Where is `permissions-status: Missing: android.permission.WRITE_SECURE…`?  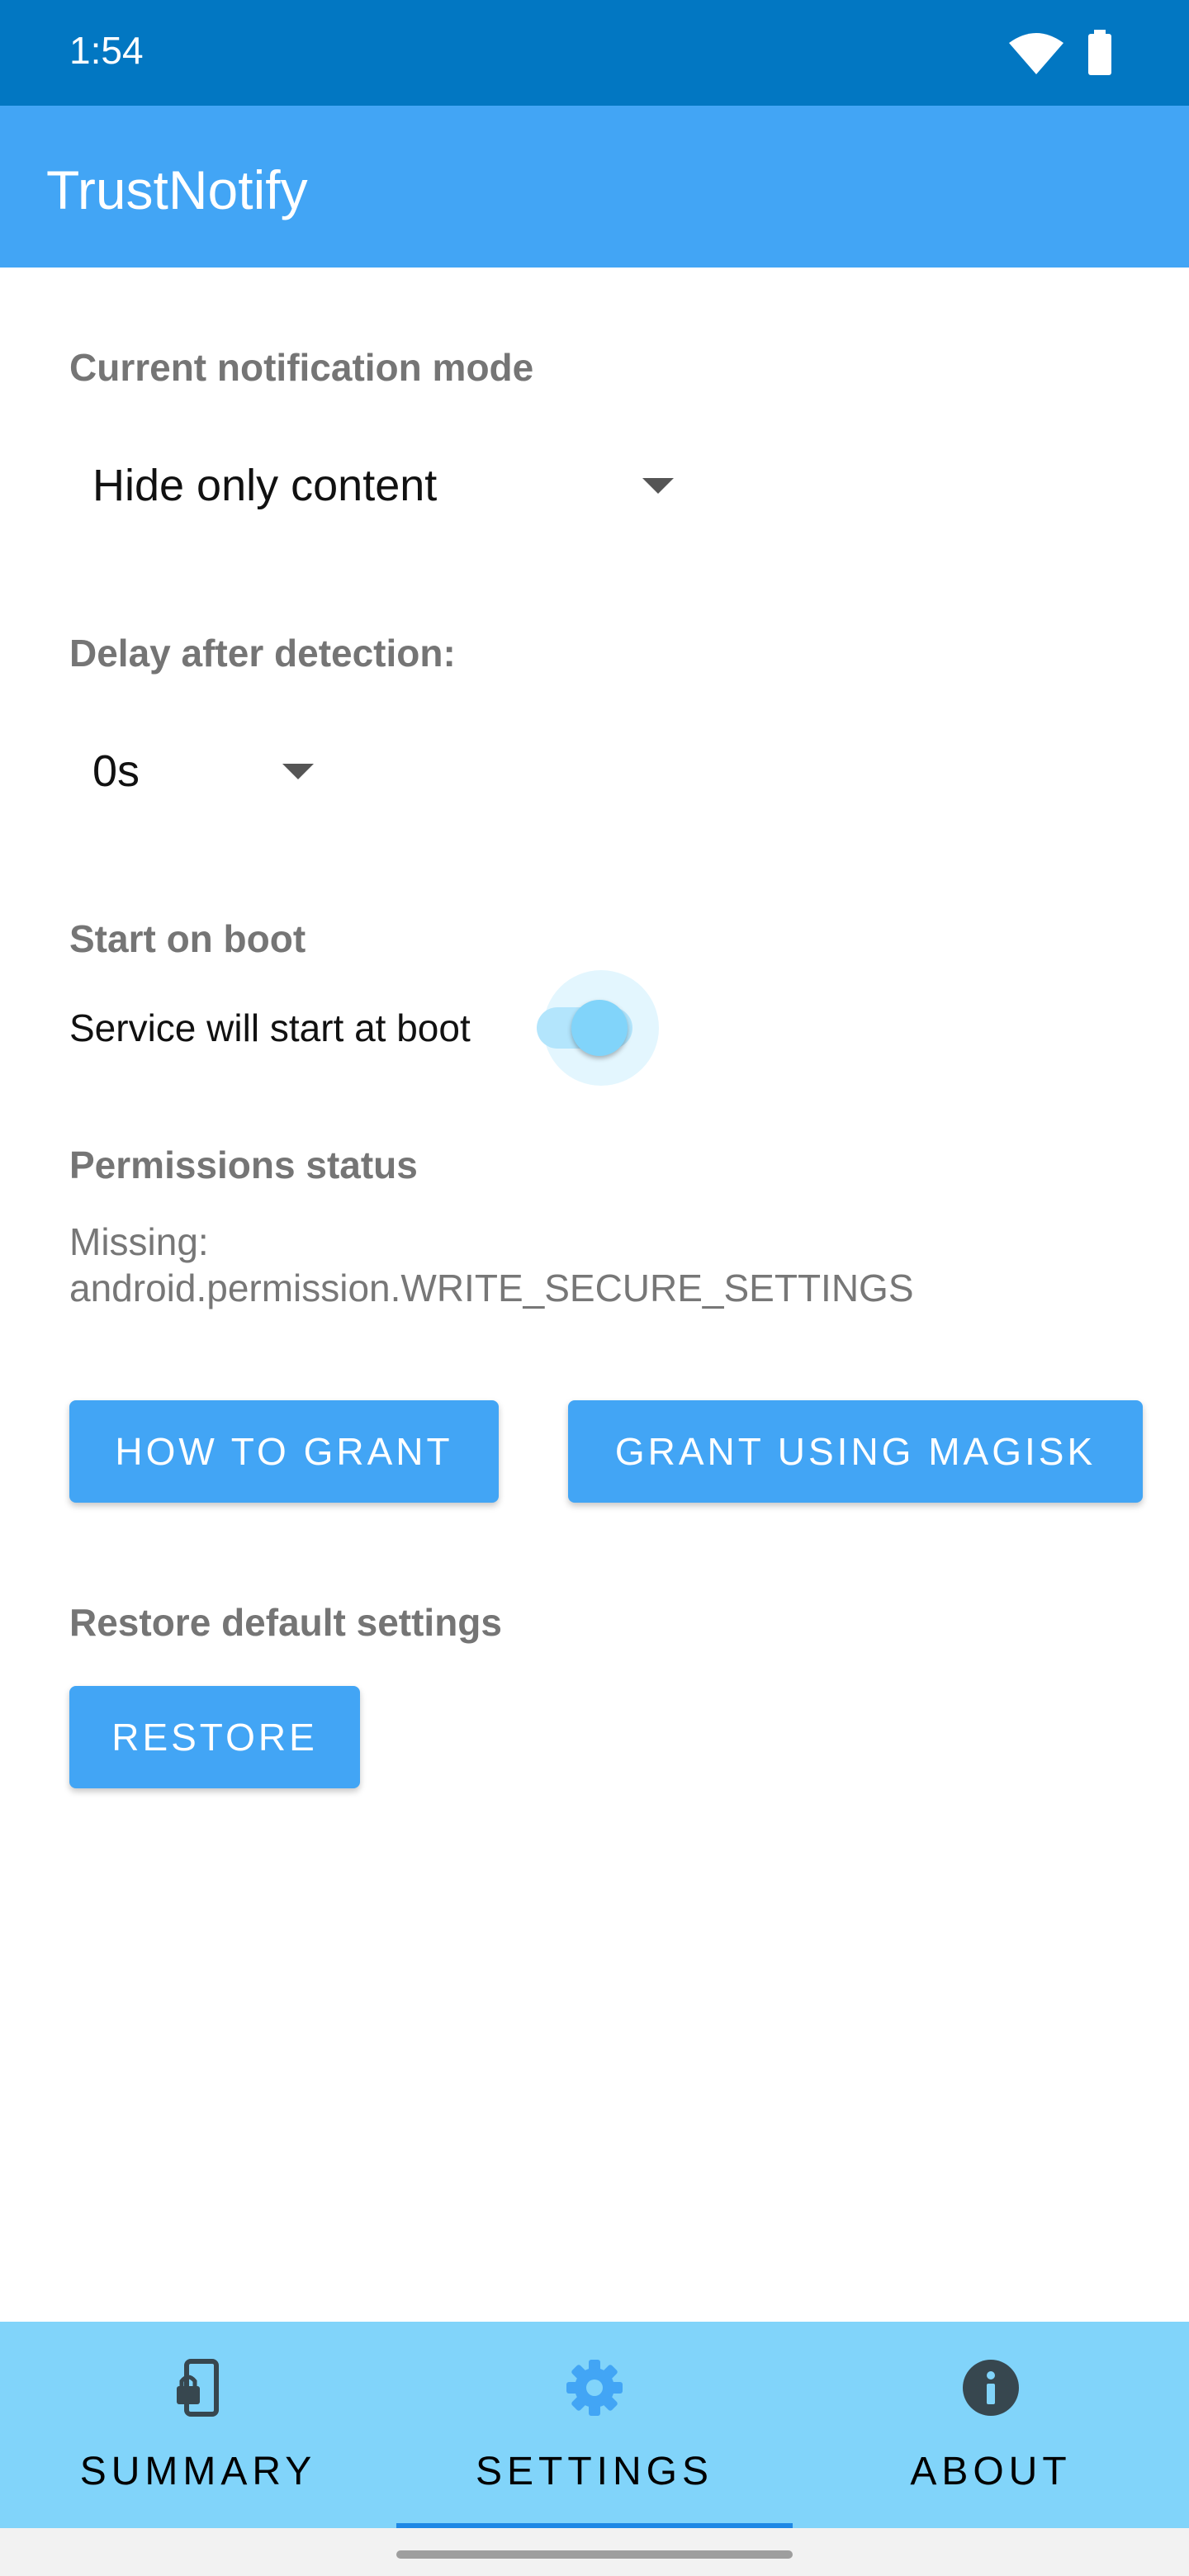 permissions-status: Missing: android.permission.WRITE_SECURE… is located at coordinates (491, 1265).